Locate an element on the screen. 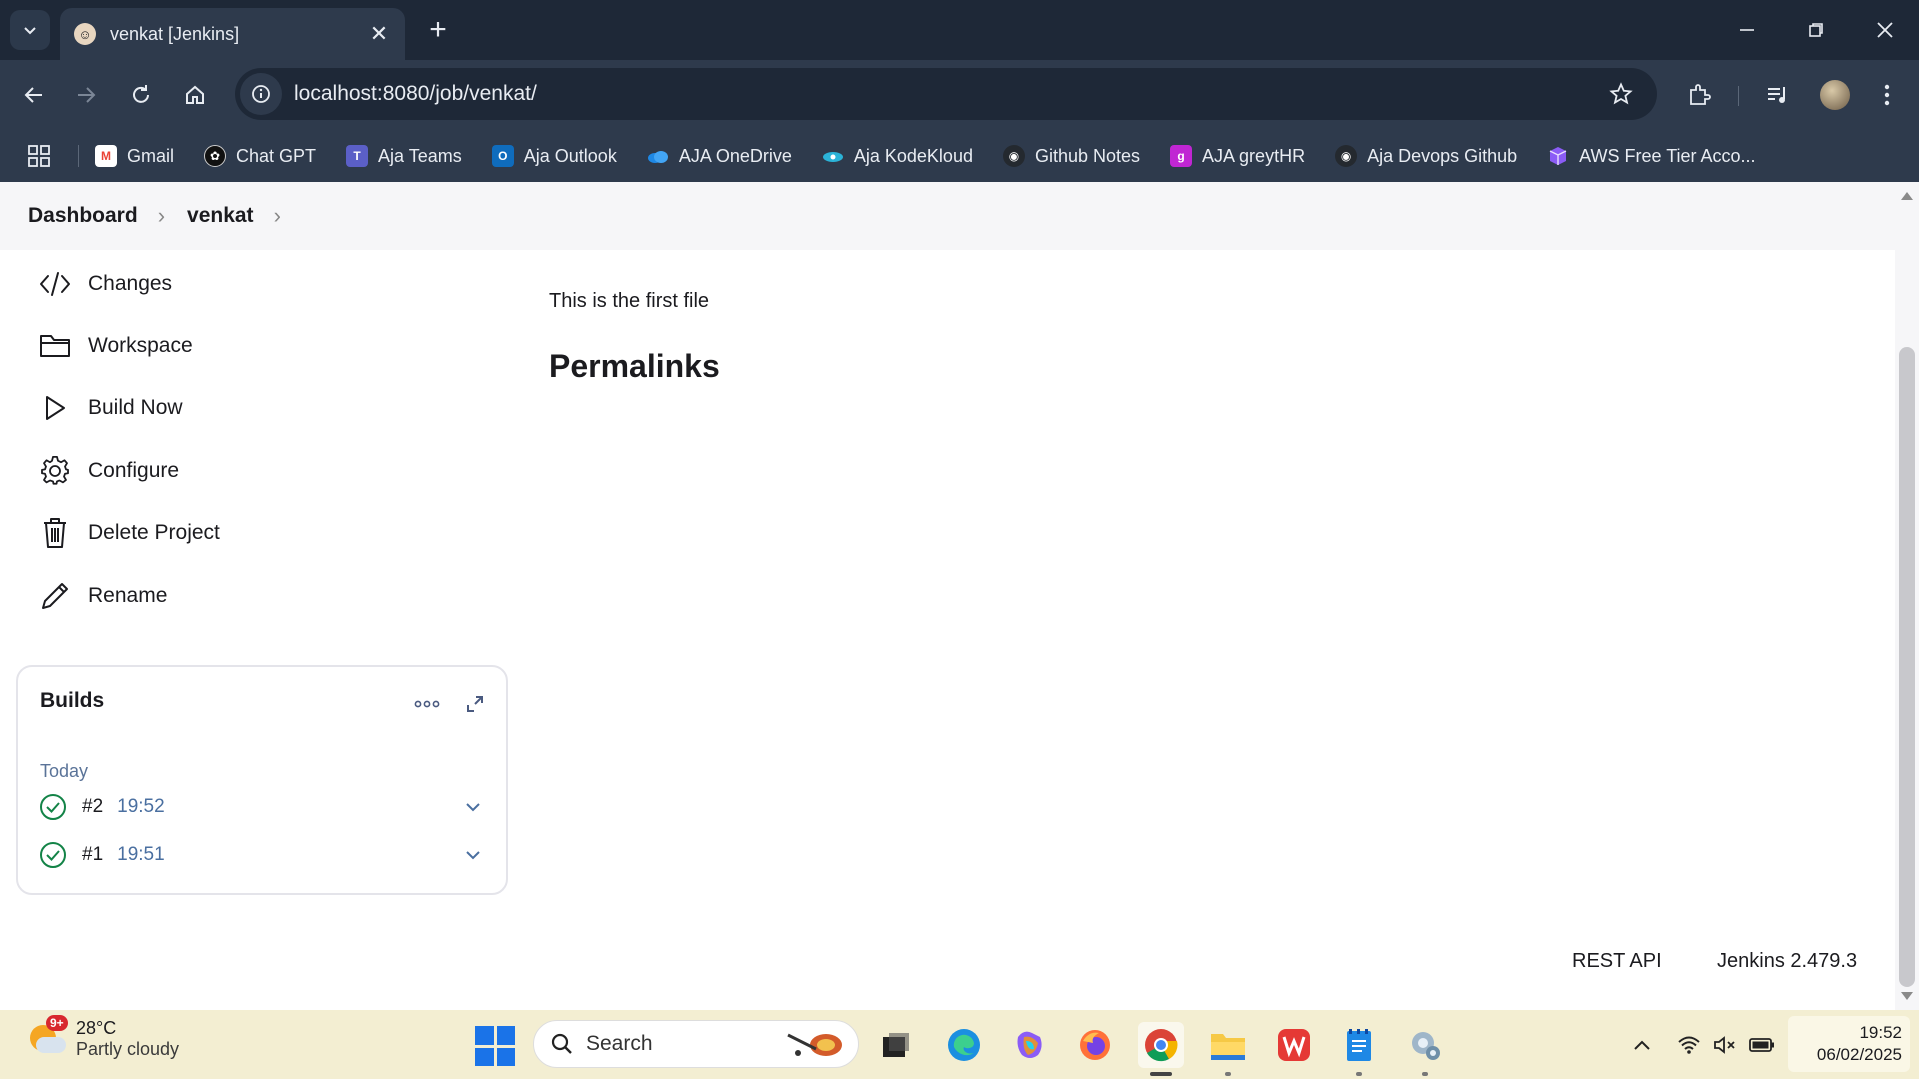  scroll-thumb is located at coordinates (1907, 667).